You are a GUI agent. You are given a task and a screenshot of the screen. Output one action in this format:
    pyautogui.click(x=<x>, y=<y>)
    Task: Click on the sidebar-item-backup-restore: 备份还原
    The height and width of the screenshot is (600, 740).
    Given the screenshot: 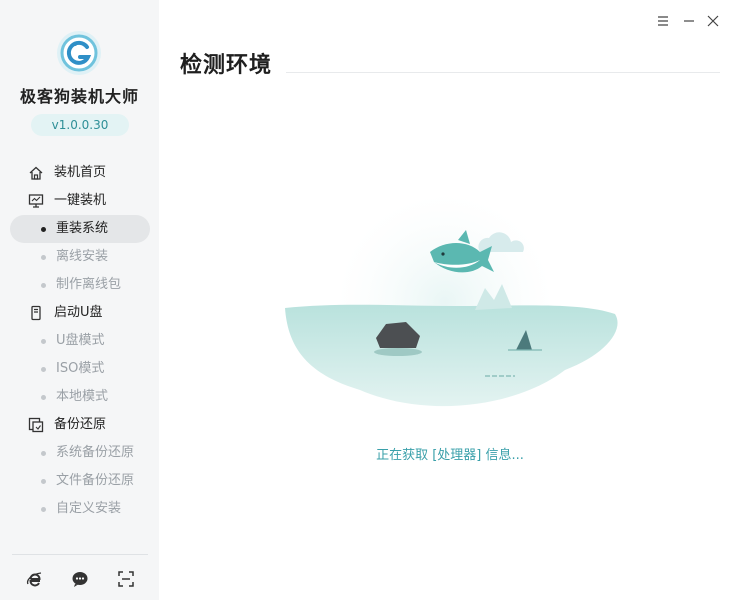 What is the action you would take?
    pyautogui.click(x=80, y=425)
    